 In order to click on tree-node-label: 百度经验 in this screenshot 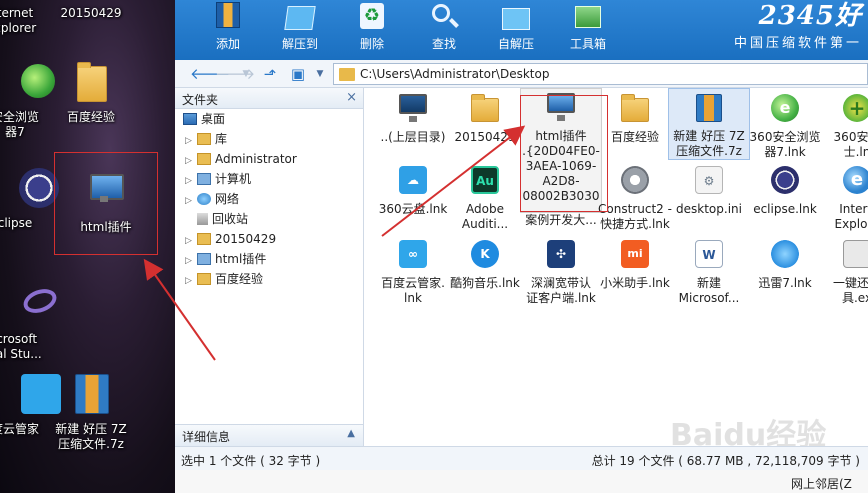, I will do `click(239, 279)`.